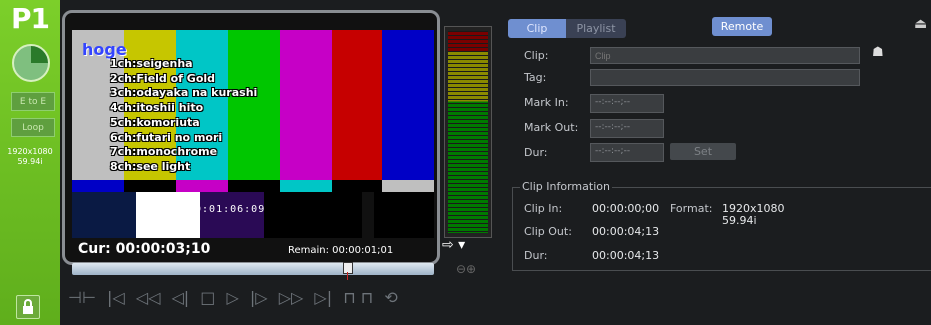 This screenshot has width=931, height=325. Describe the element at coordinates (348, 276) in the screenshot. I see `playhead-marker` at that location.